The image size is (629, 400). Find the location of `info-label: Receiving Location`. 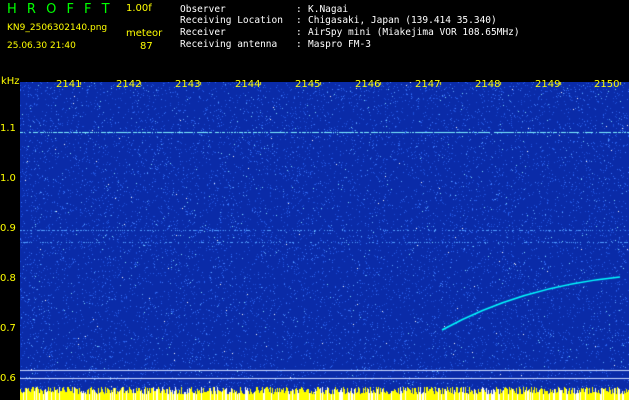

info-label: Receiving Location is located at coordinates (231, 20).